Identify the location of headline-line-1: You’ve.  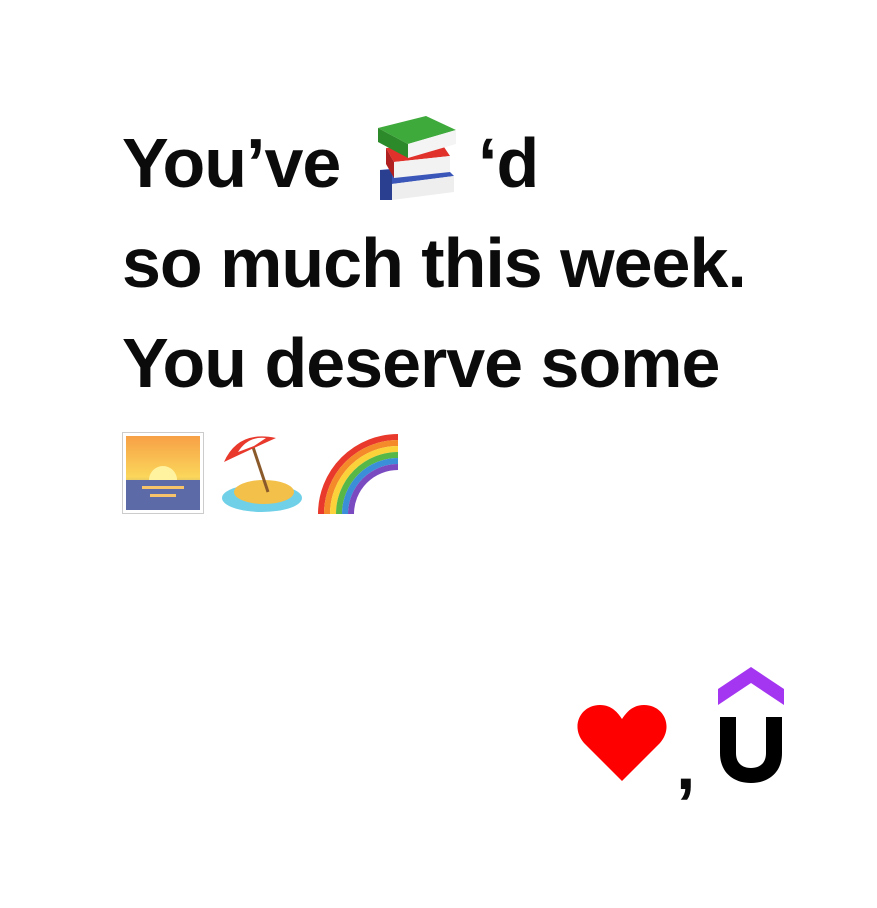
(231, 163).